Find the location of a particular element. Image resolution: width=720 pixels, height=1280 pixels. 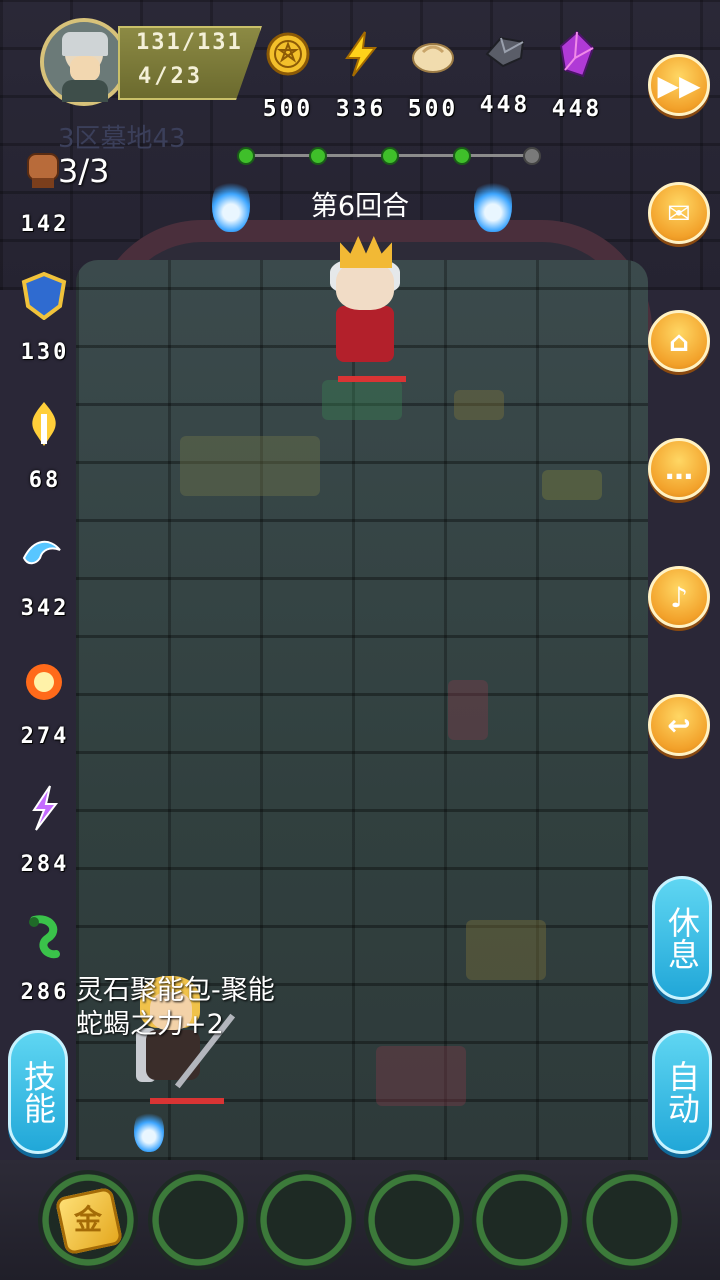

return-arrow-icon: ↩ is located at coordinates (679, 725).